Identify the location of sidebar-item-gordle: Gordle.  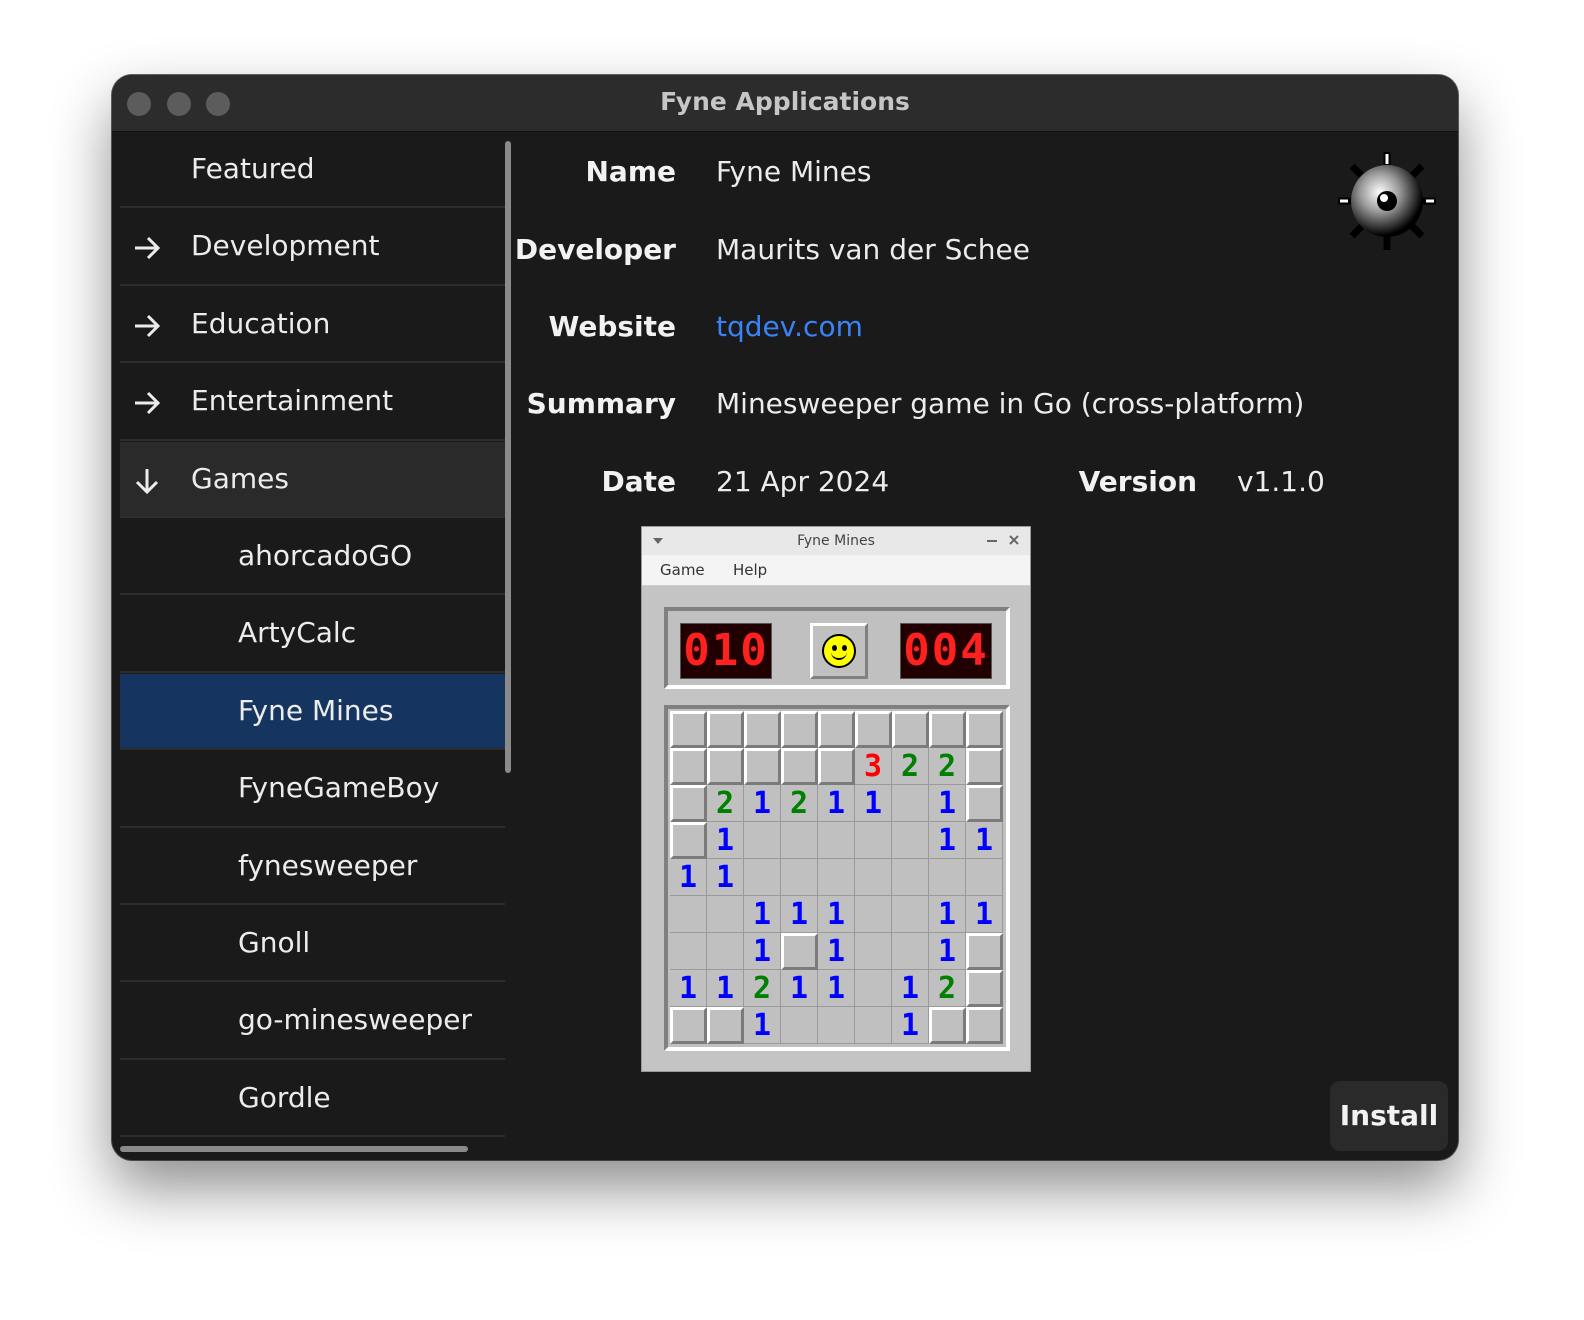
(312, 1099).